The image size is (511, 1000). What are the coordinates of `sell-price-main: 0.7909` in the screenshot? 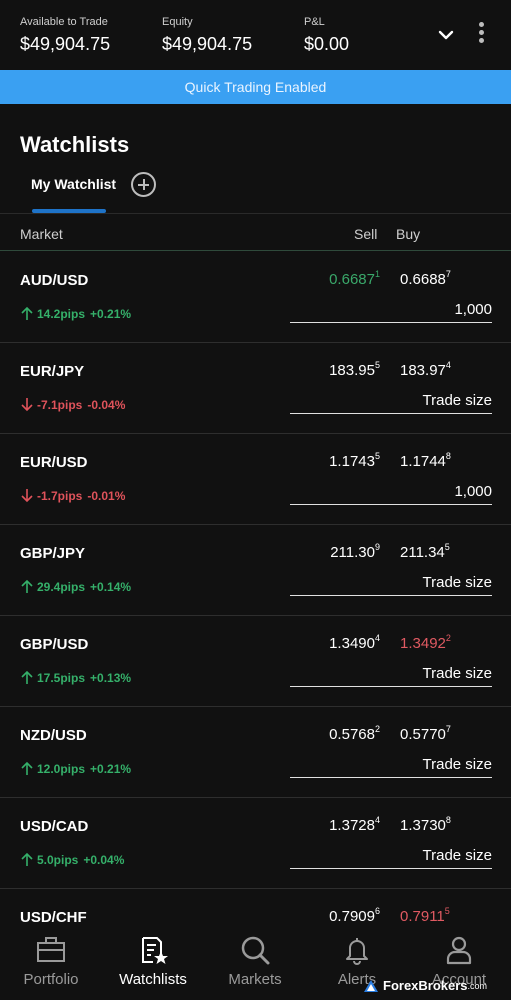 It's located at (352, 916).